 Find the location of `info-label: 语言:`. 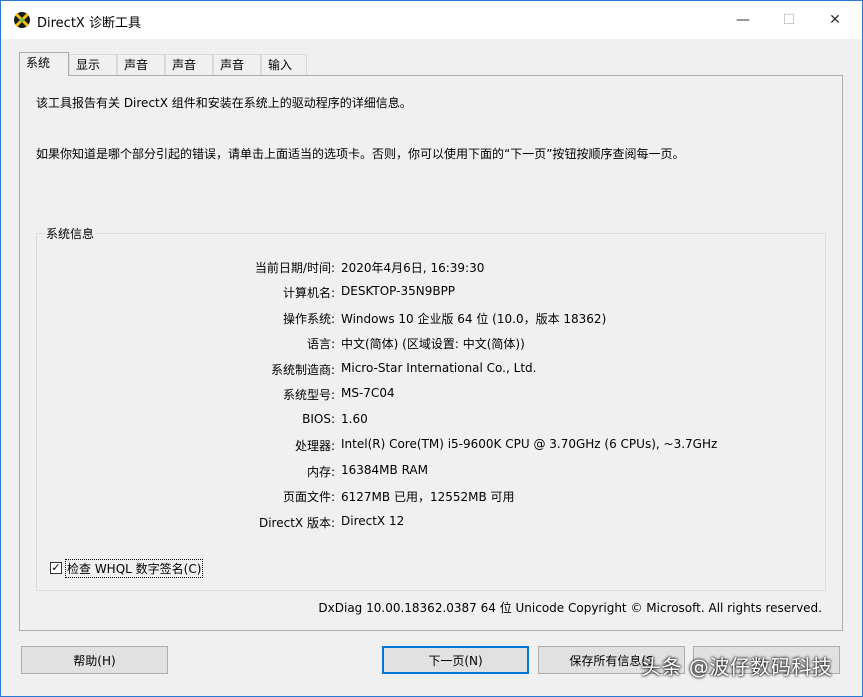

info-label: 语言: is located at coordinates (320, 344).